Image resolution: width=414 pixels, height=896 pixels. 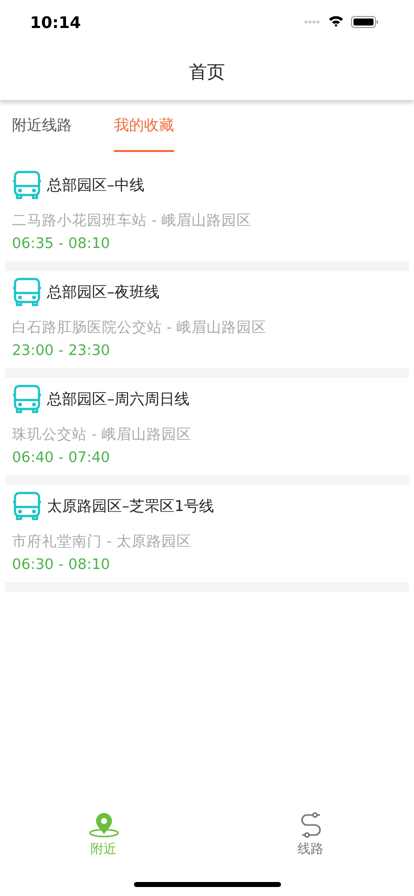 What do you see at coordinates (310, 835) in the screenshot?
I see `tab-bar-item: 线路` at bounding box center [310, 835].